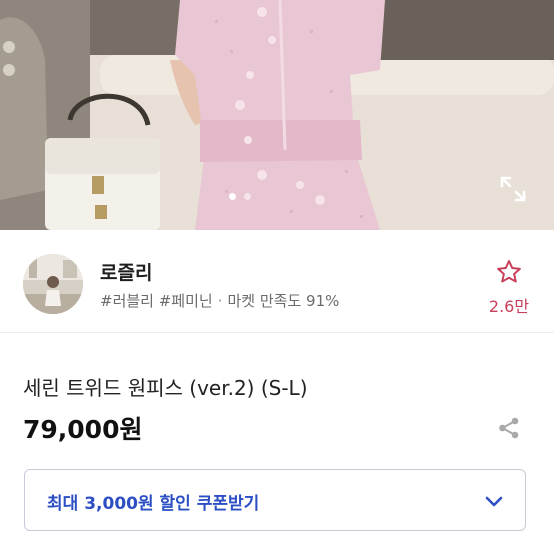 This screenshot has width=554, height=554. Describe the element at coordinates (494, 501) in the screenshot. I see `chevron-down-icon` at that location.